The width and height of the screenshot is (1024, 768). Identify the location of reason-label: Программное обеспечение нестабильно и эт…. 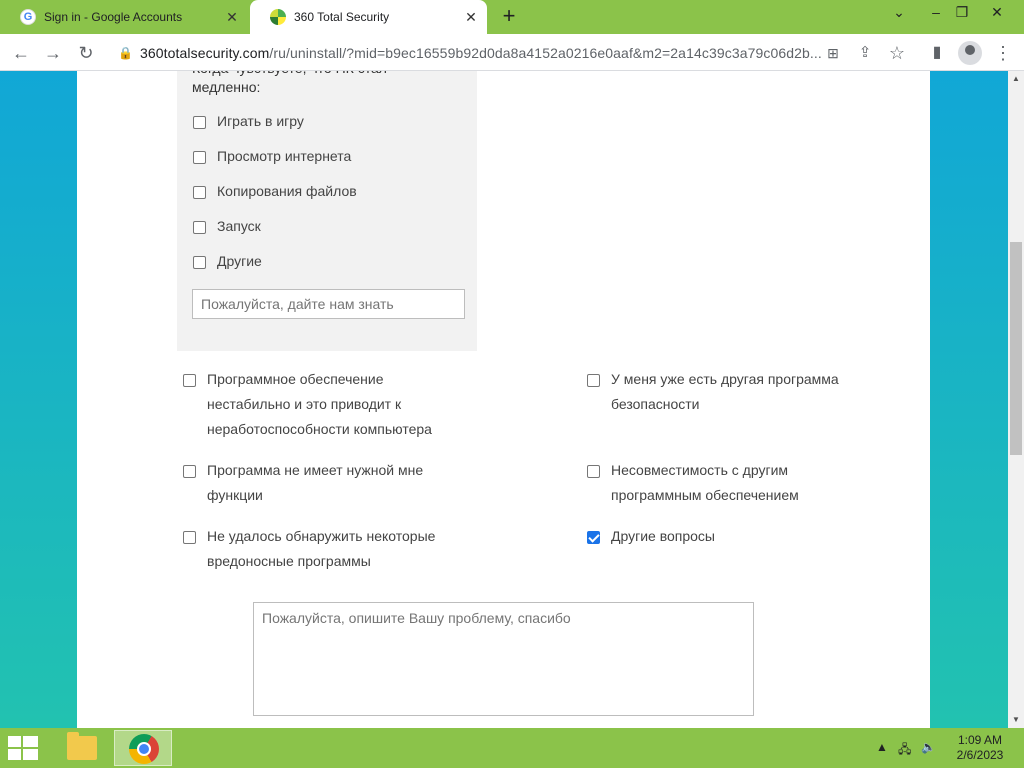
(319, 404).